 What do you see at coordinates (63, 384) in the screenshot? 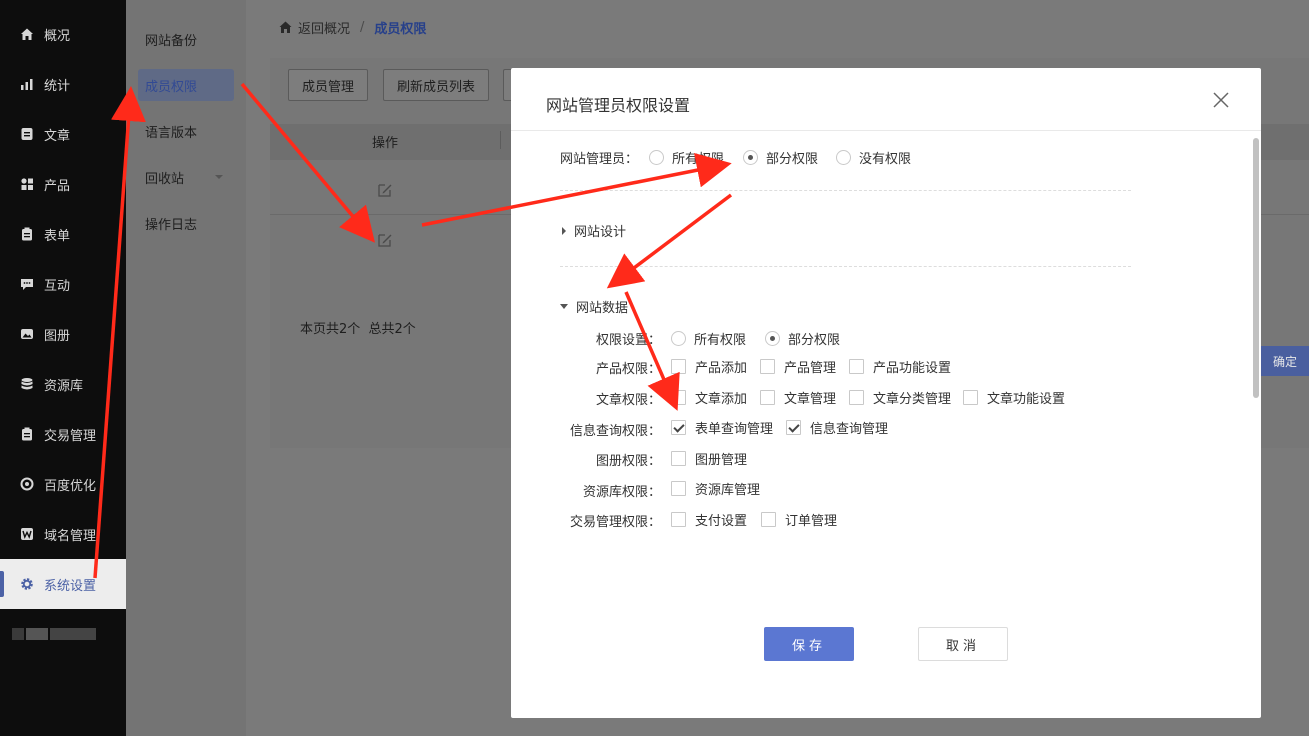
I see `sidebar-item-resource: 资源库` at bounding box center [63, 384].